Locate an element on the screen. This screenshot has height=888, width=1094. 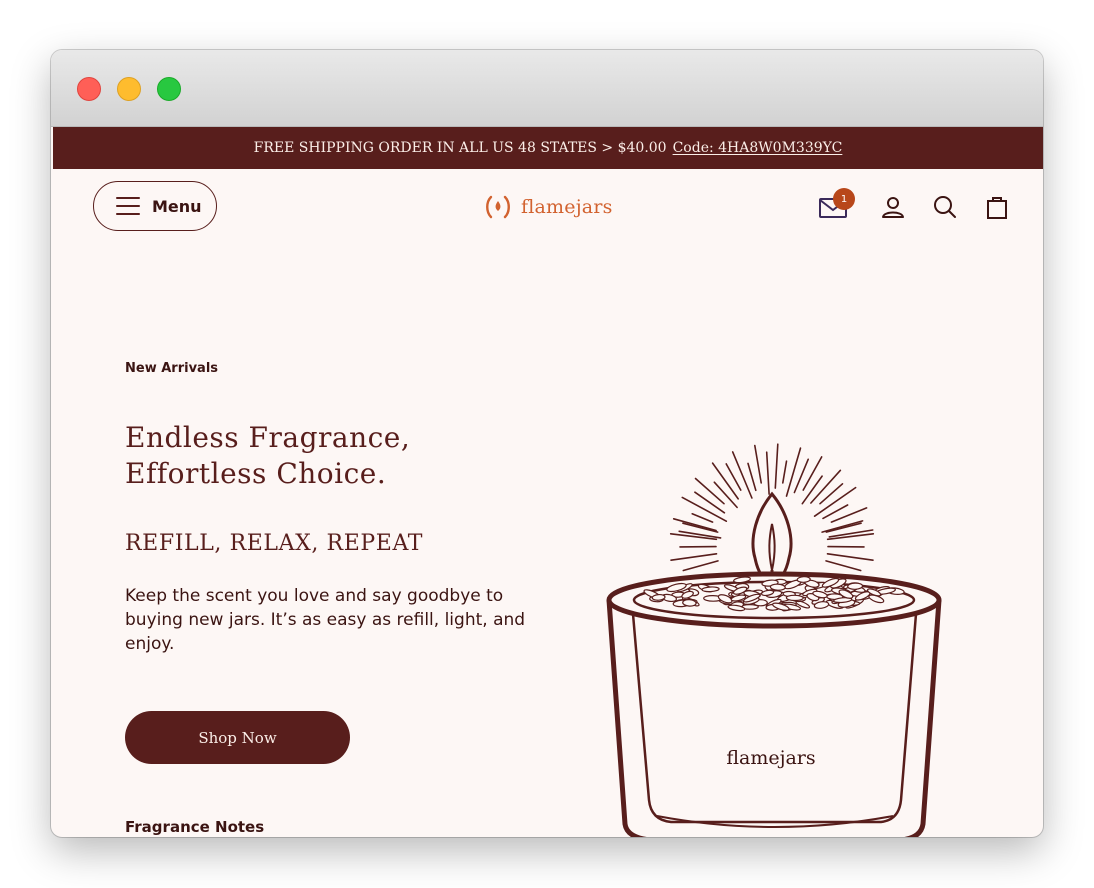
jar-body-outer is located at coordinates (774, 718).